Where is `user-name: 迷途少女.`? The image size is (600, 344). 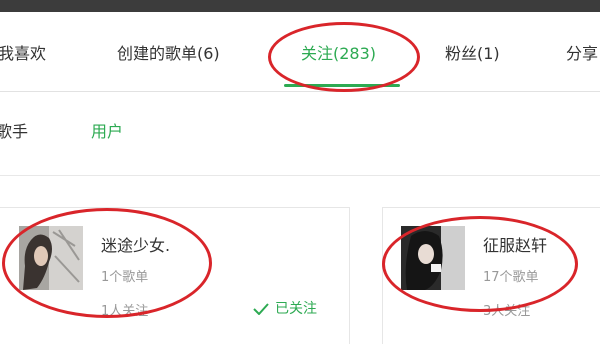
user-name: 迷途少女. is located at coordinates (135, 244).